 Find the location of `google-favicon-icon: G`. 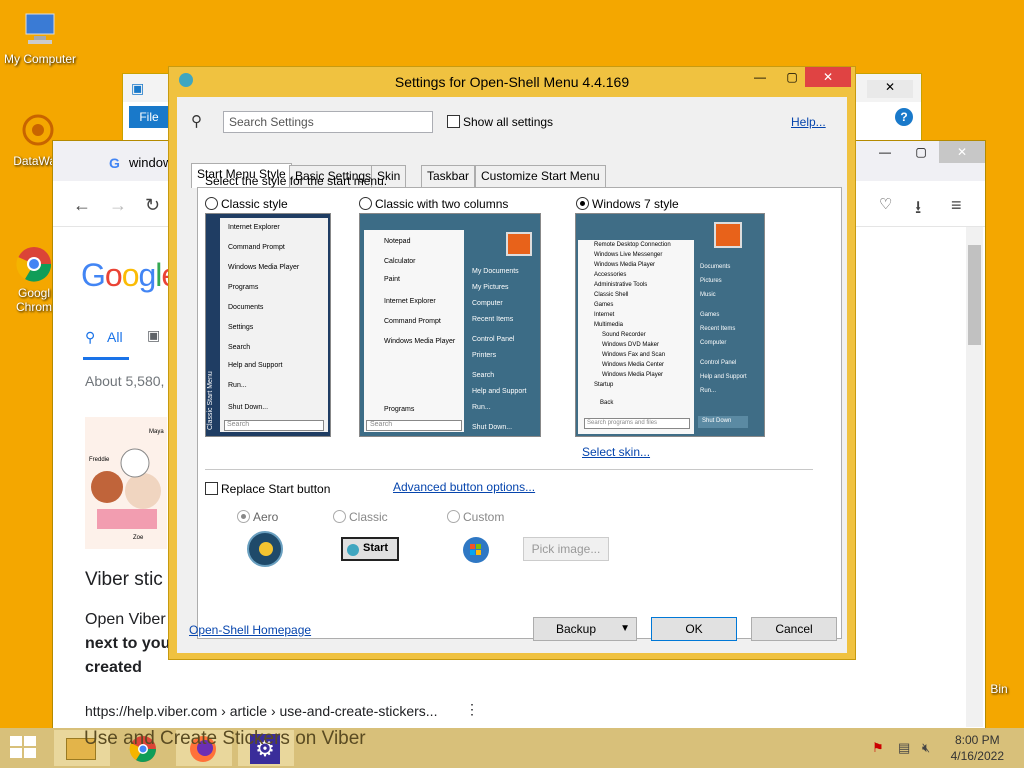

google-favicon-icon: G is located at coordinates (114, 163).